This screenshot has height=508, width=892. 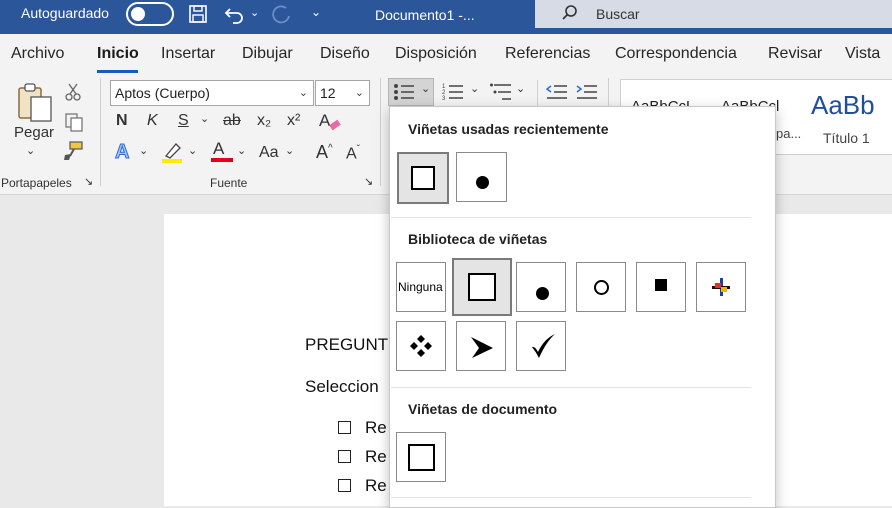 What do you see at coordinates (289, 150) in the screenshot?
I see `change-case-dropdown-icon: ⌄` at bounding box center [289, 150].